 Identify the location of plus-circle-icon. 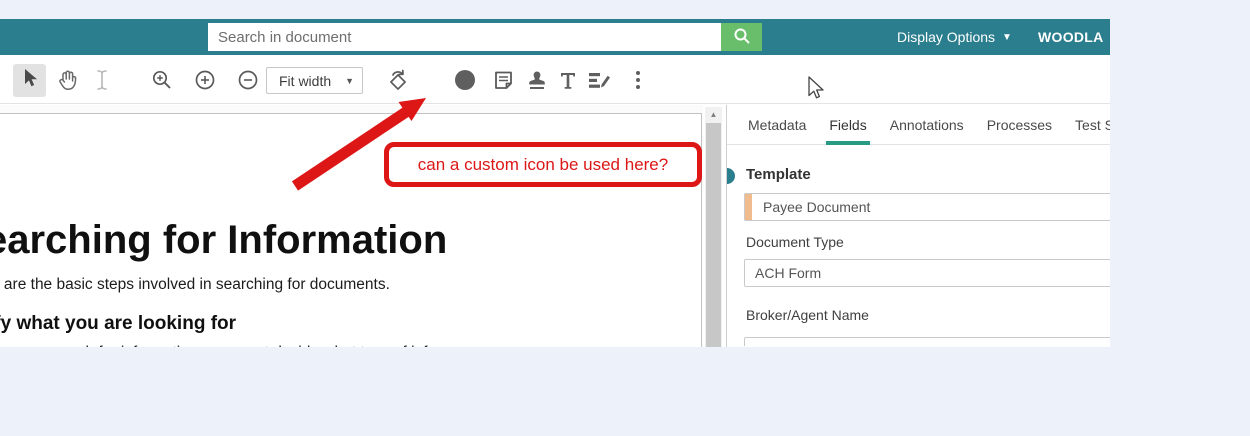
(205, 80).